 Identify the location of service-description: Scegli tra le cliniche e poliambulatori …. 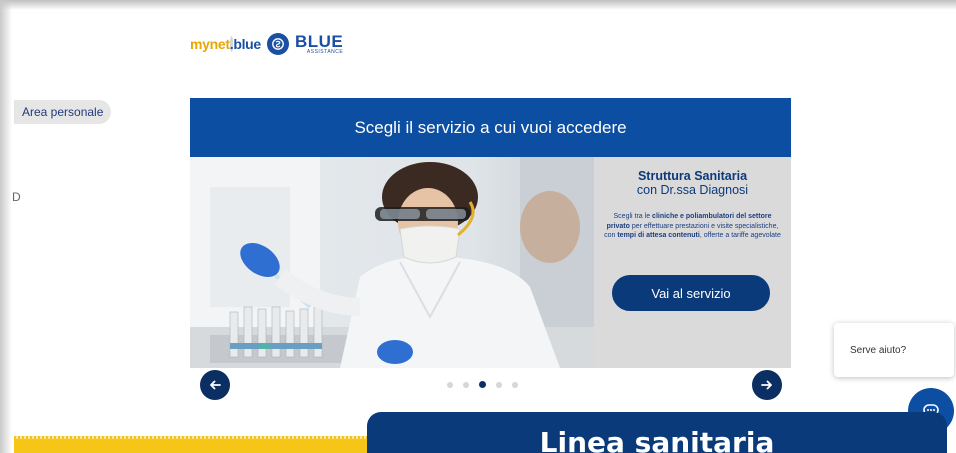
(692, 226).